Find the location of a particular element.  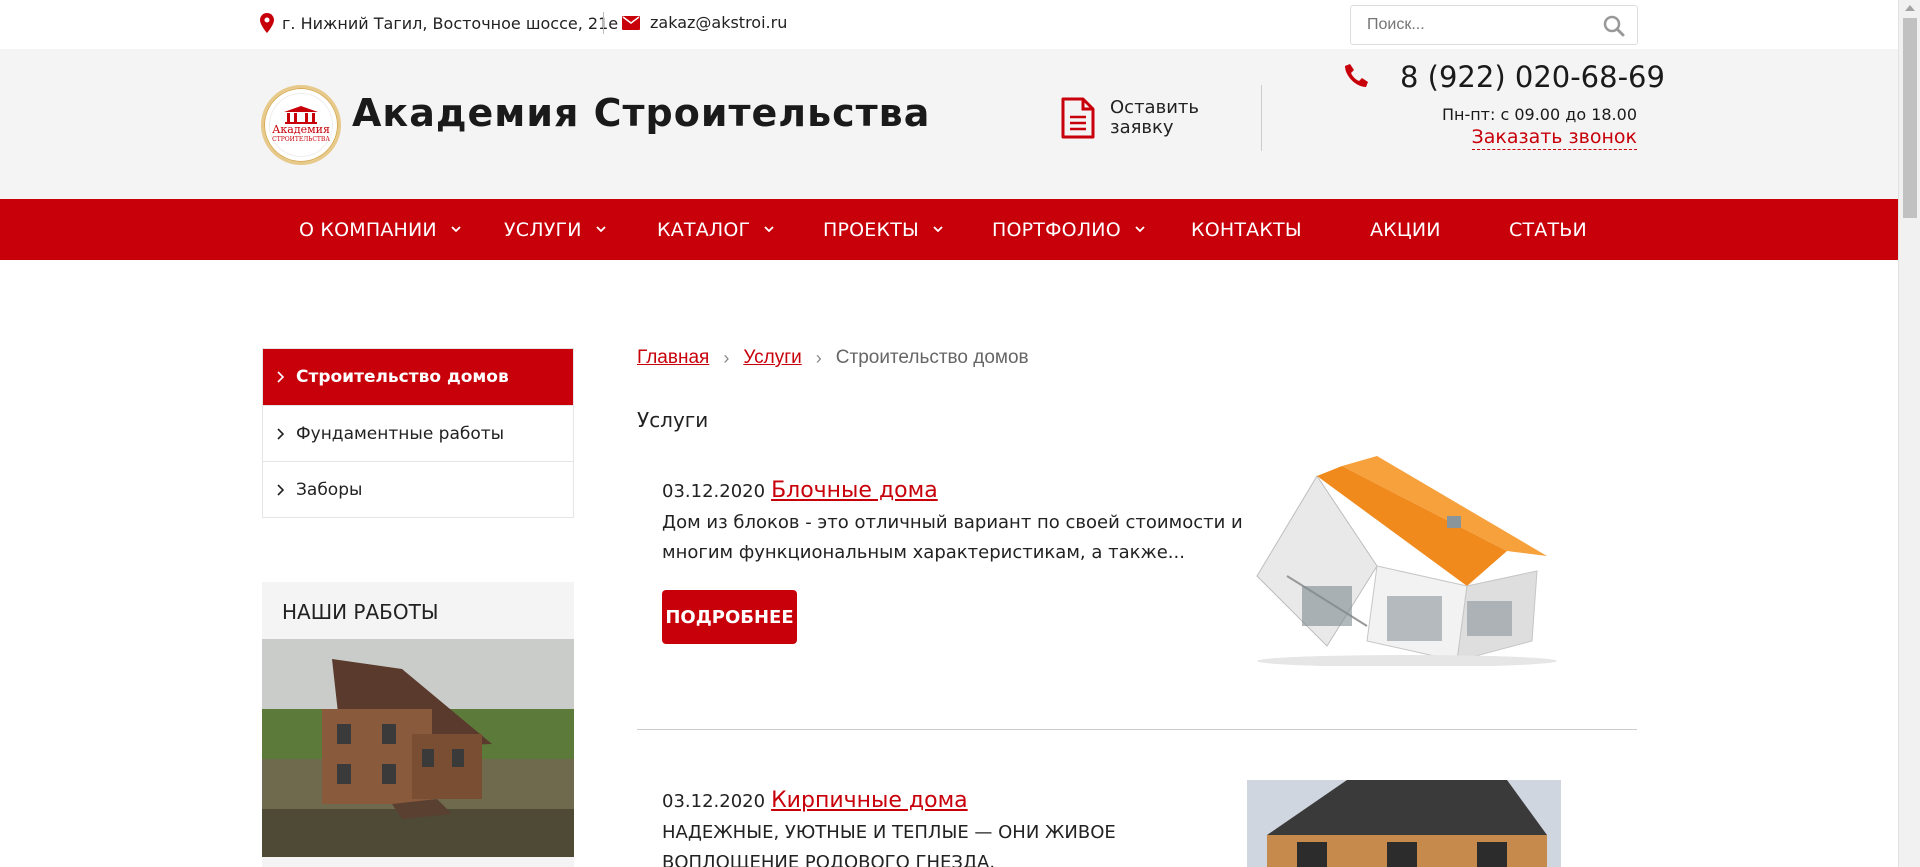

site-name: Академия Строительства is located at coordinates (641, 113).